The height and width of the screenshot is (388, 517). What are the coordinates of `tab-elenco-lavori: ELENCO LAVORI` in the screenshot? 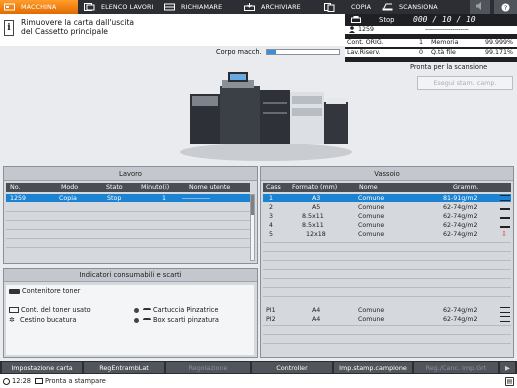 It's located at (119, 7).